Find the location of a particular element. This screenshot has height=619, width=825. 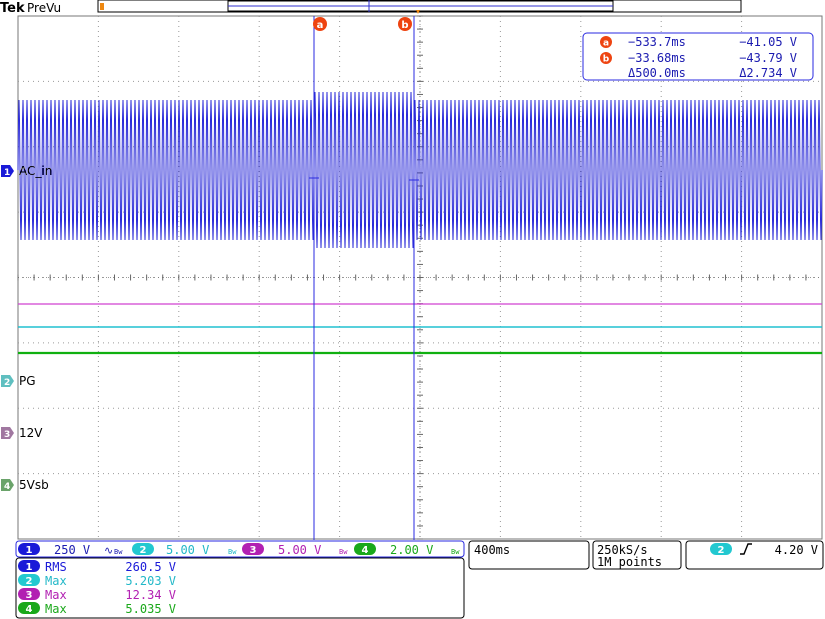

timebase-box: 400ms is located at coordinates (529, 555).